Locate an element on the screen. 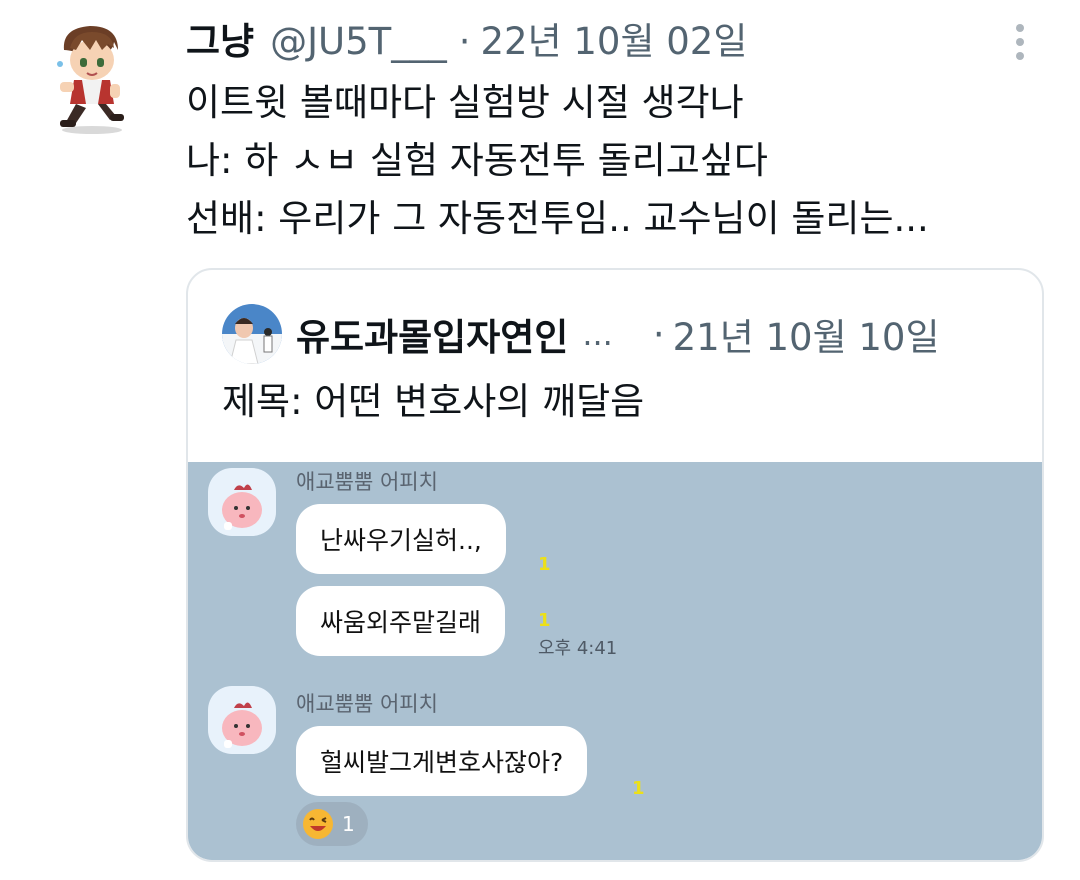  reaction-count: 1 is located at coordinates (348, 824).